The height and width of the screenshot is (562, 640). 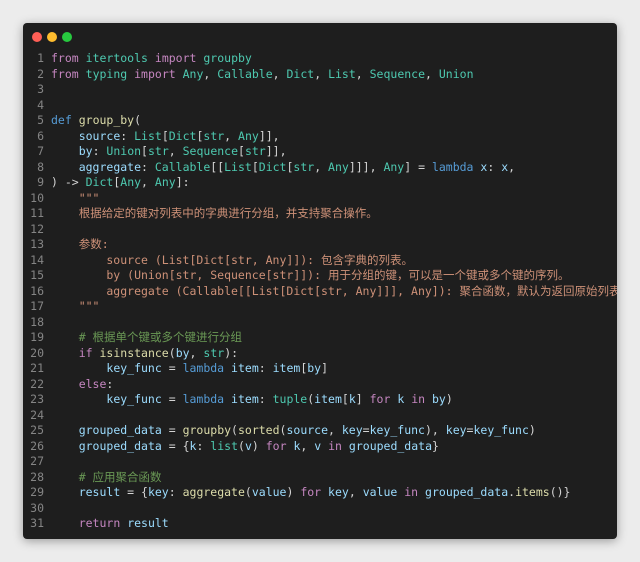 What do you see at coordinates (276, 151) in the screenshot?
I see `code-token: ]],` at bounding box center [276, 151].